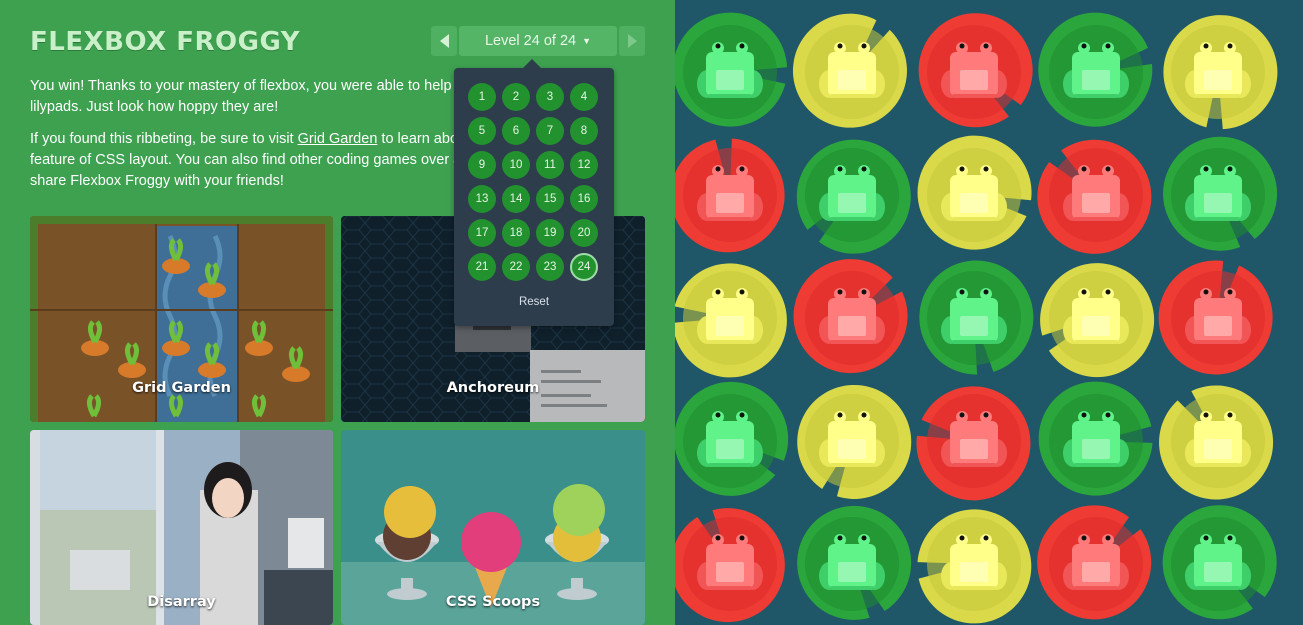 This screenshot has height=625, width=1303. Describe the element at coordinates (550, 131) in the screenshot. I see `level-button-7: 7` at that location.